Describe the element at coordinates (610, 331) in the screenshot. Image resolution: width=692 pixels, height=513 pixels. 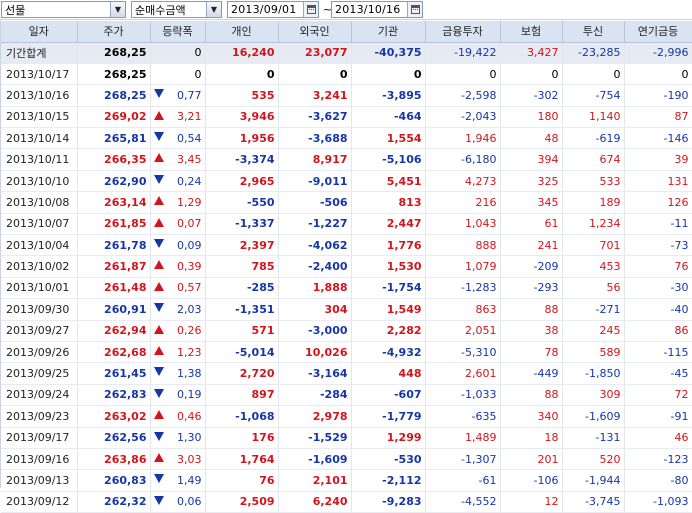
I see `cell-investment-trust-value: 245` at that location.